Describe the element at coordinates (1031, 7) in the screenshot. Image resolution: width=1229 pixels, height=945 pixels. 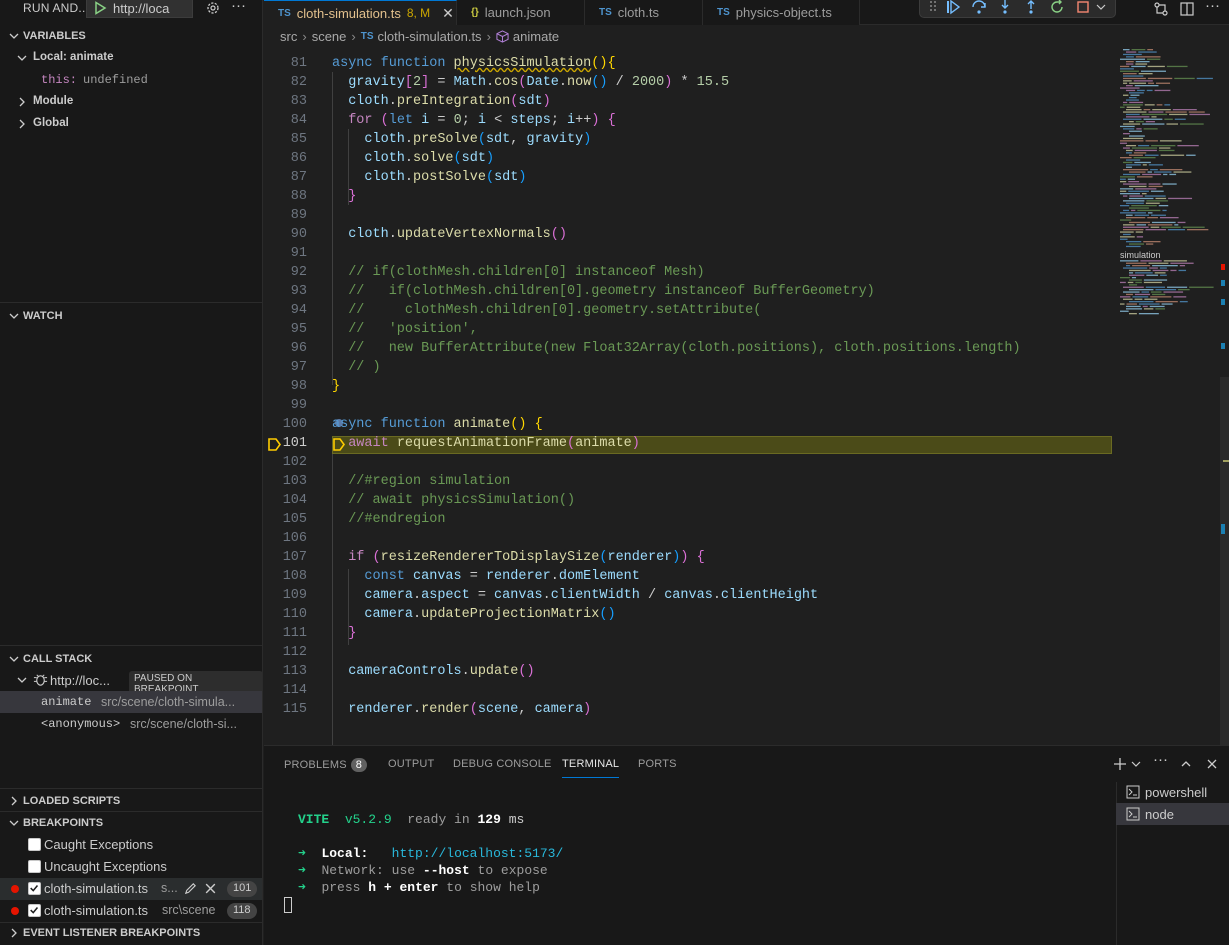
I see `step-out-icon` at that location.